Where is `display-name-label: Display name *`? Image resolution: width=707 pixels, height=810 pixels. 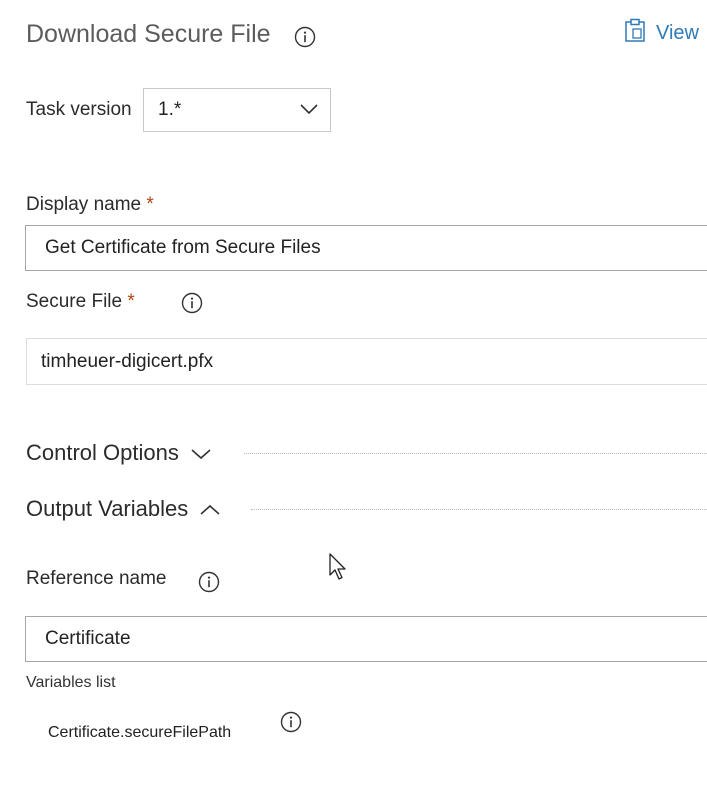 display-name-label: Display name * is located at coordinates (90, 205).